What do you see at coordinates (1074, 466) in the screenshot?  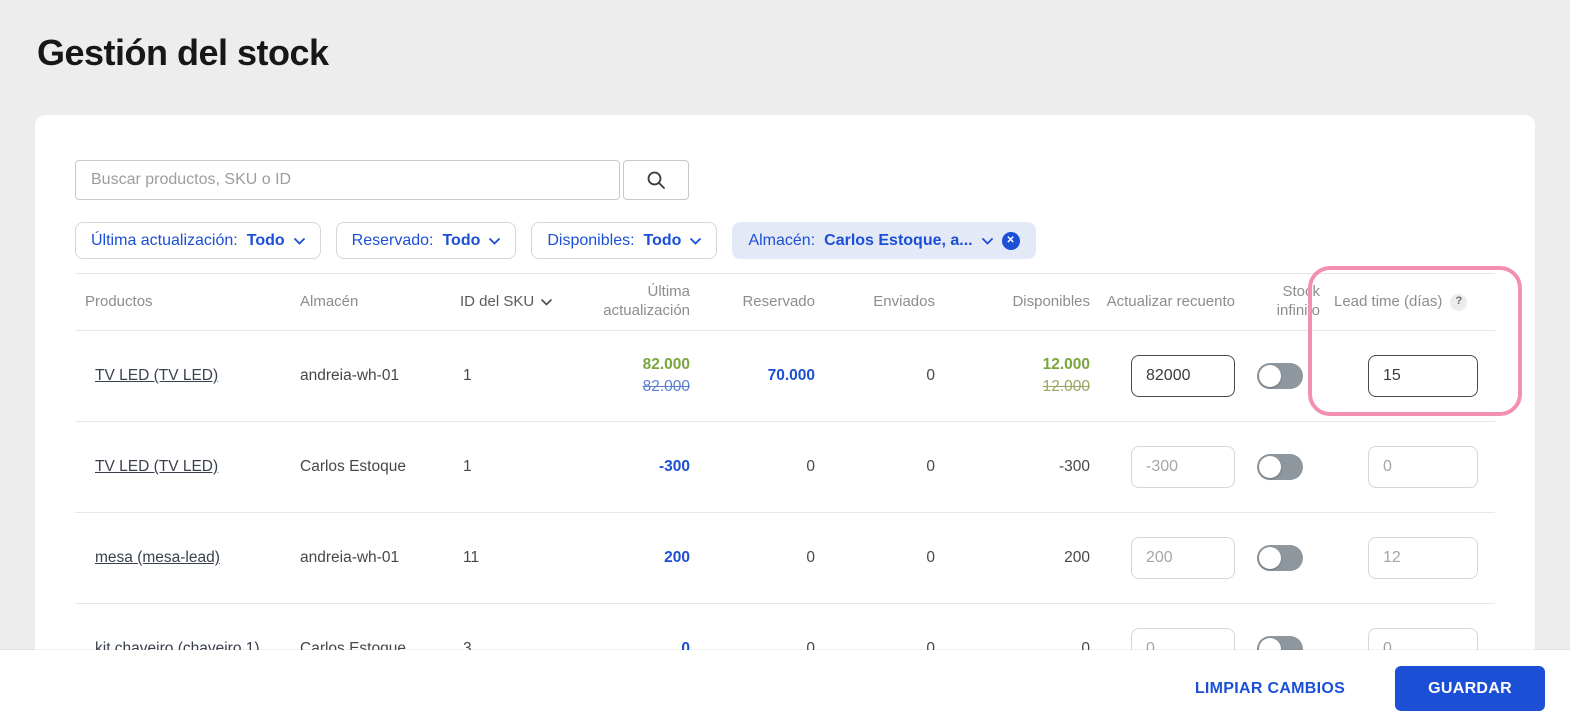 I see `available-cell: -300` at bounding box center [1074, 466].